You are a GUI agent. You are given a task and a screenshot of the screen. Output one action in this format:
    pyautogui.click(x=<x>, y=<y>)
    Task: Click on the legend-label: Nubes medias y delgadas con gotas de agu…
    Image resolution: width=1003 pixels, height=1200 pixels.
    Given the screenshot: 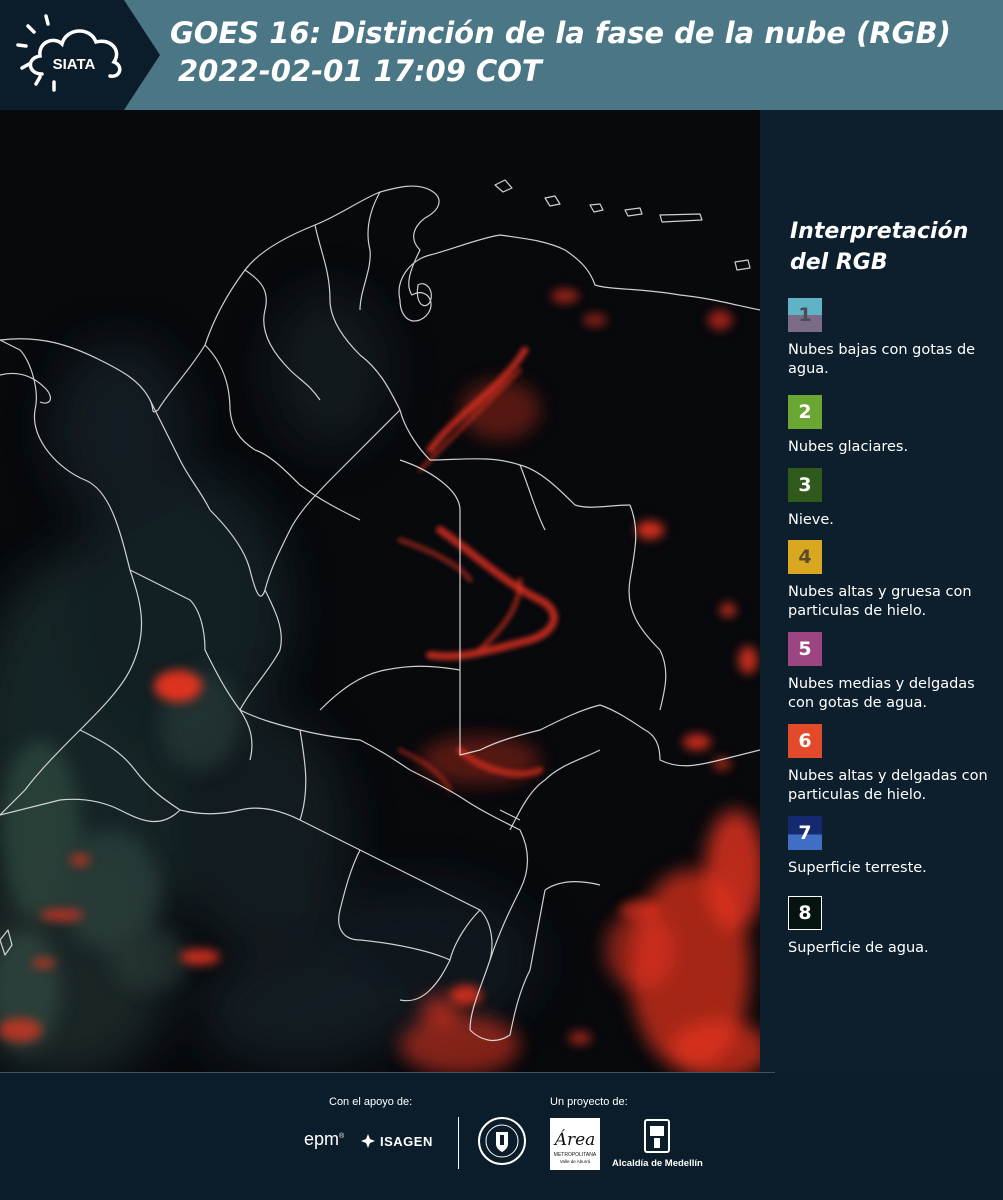 What is the action you would take?
    pyautogui.click(x=881, y=693)
    